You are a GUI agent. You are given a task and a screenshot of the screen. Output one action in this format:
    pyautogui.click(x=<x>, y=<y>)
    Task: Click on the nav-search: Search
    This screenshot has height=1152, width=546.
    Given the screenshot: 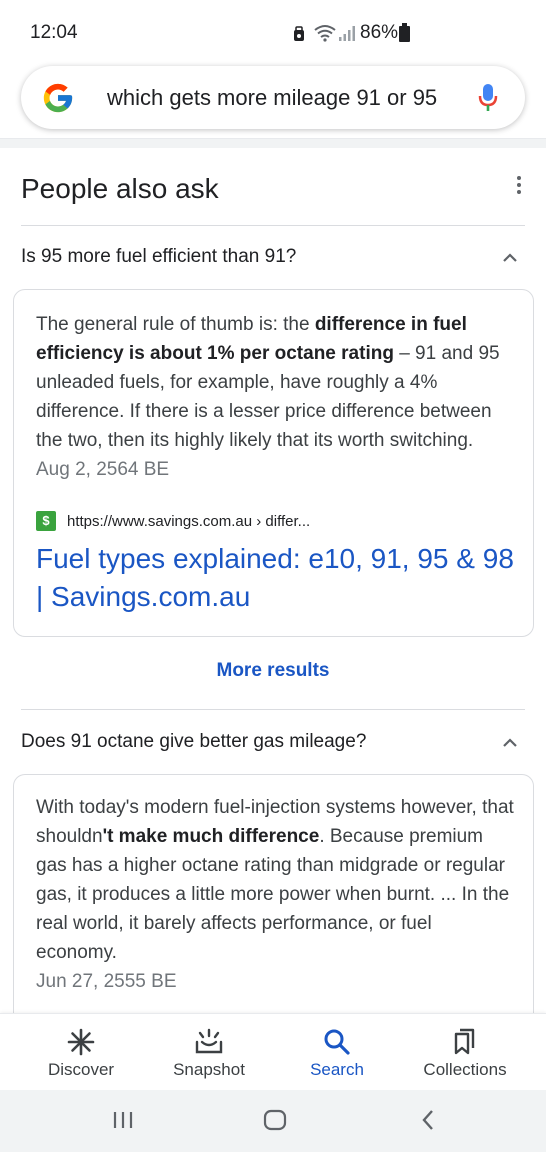 What is the action you would take?
    pyautogui.click(x=337, y=1052)
    